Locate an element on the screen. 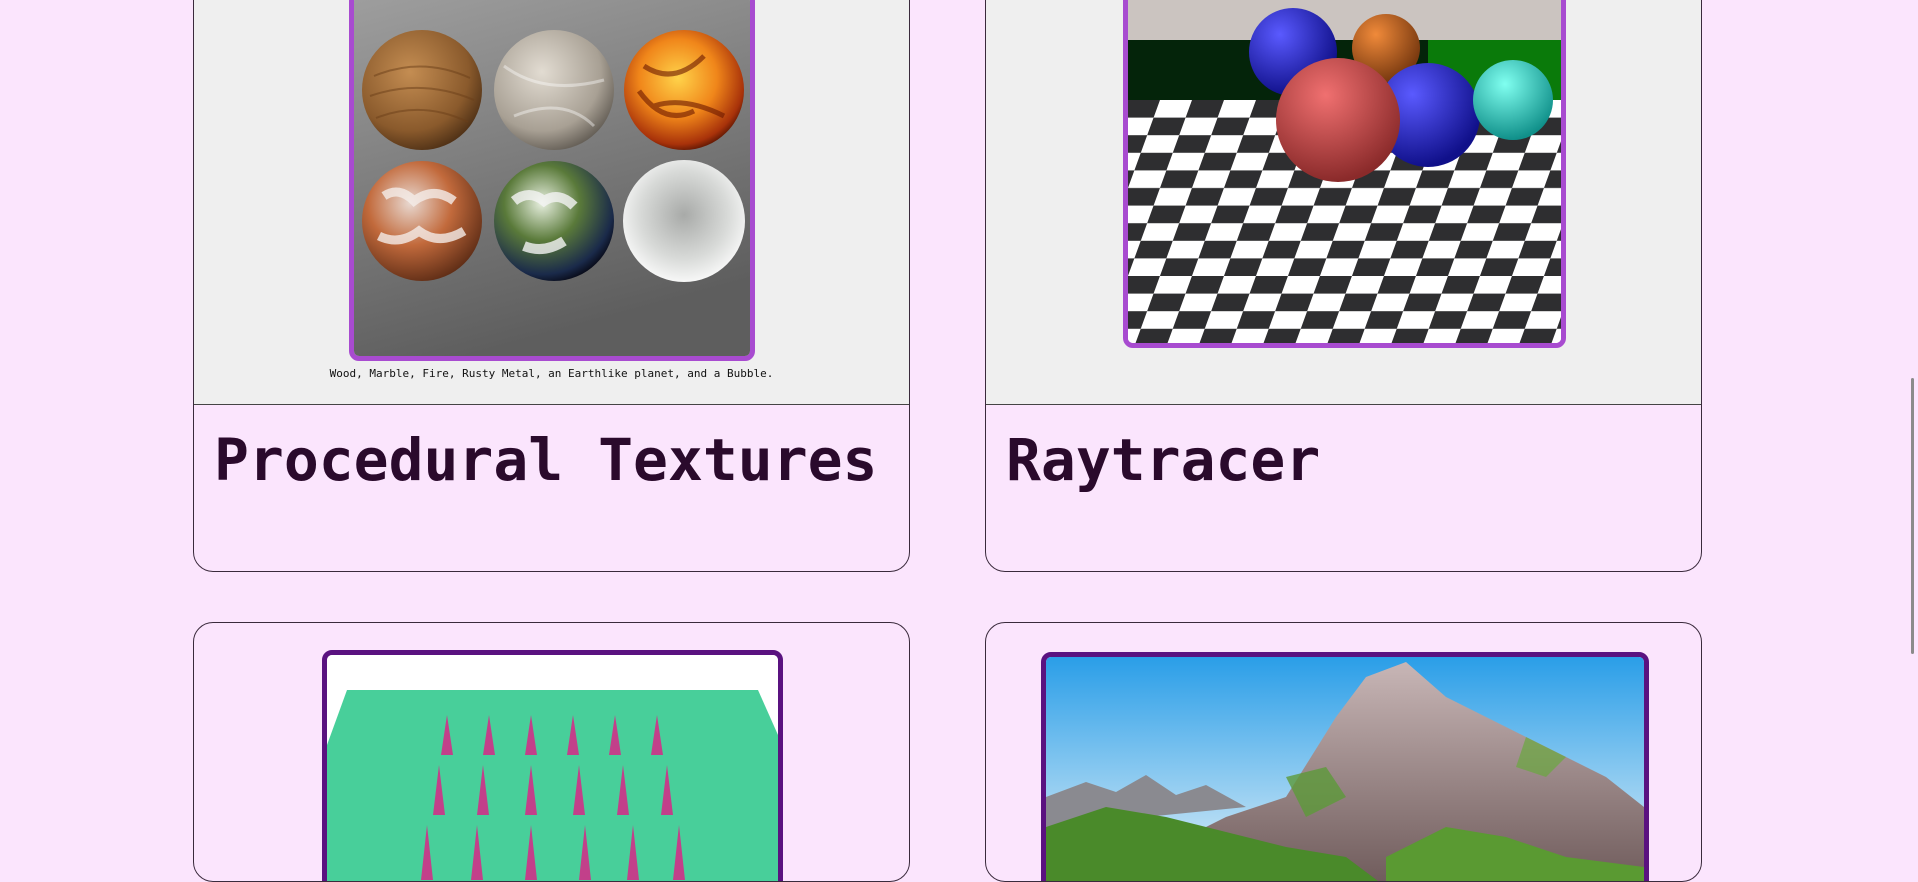 The image size is (1918, 882). spikes-image is located at coordinates (552, 765).